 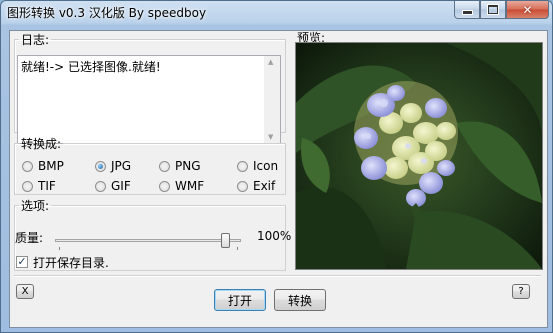 I want to click on title-bar: 图形转换 v0.3 汉化版 By speedboy ✕, so click(x=276, y=12).